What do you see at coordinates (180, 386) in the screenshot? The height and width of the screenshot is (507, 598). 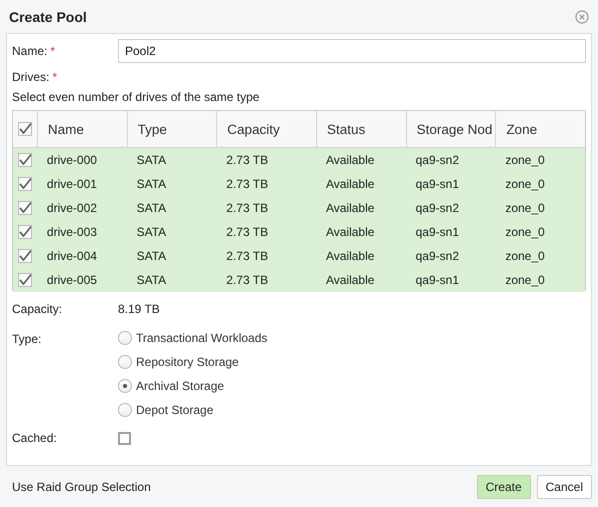 I see `radio-label: Archival Storage` at bounding box center [180, 386].